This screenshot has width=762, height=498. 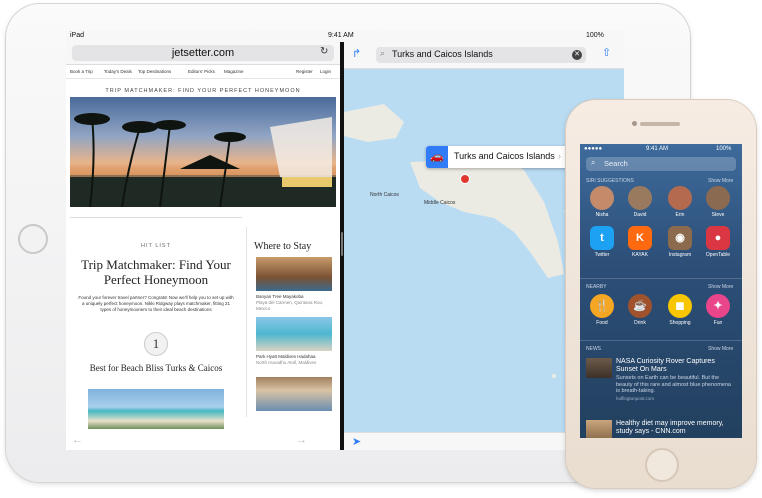 I want to click on maps-search-value: Turks and Caicos Islands, so click(x=442, y=54).